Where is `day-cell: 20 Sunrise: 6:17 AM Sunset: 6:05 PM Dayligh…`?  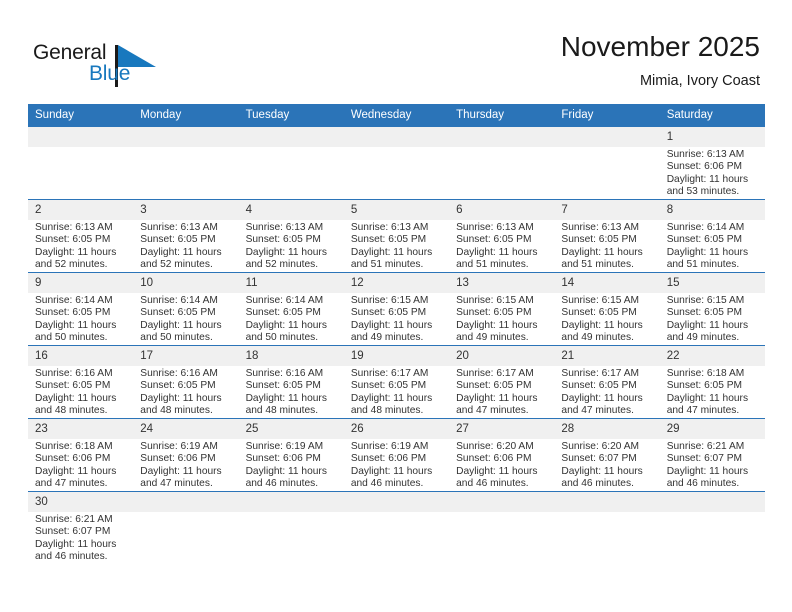
day-cell: 20 Sunrise: 6:17 AM Sunset: 6:05 PM Dayligh… is located at coordinates (502, 382).